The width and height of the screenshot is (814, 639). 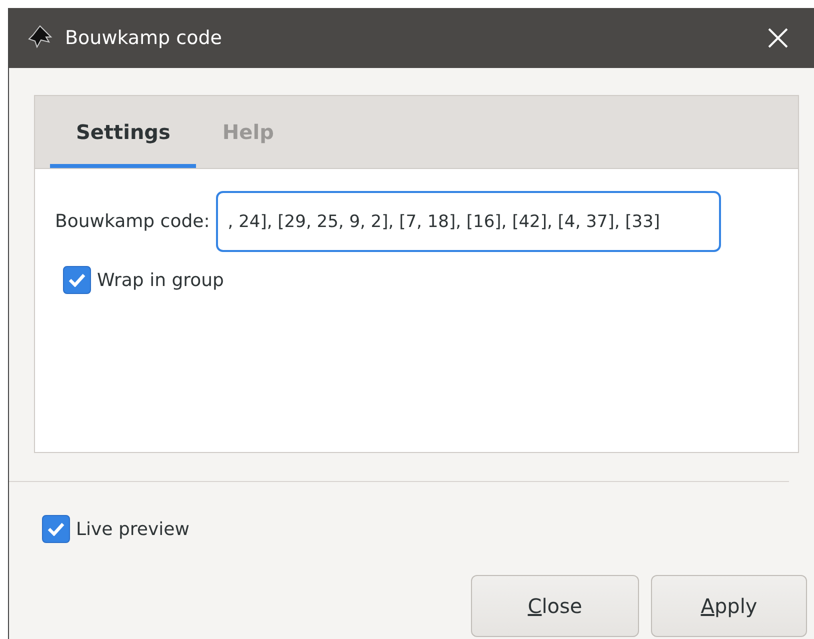 I want to click on close-icon, so click(x=778, y=38).